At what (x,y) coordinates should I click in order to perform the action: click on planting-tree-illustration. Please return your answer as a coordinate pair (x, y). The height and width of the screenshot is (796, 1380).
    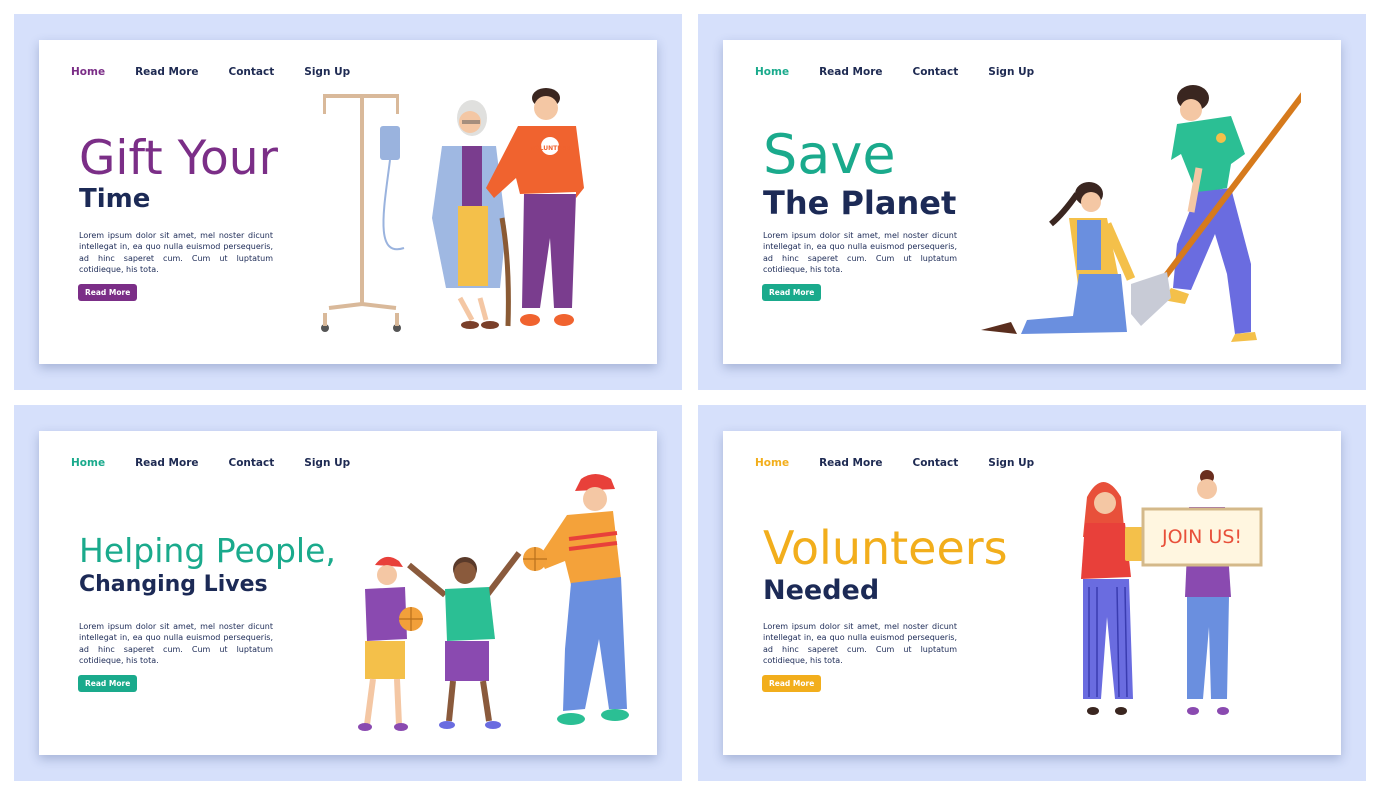
    Looking at the image, I should click on (1141, 213).